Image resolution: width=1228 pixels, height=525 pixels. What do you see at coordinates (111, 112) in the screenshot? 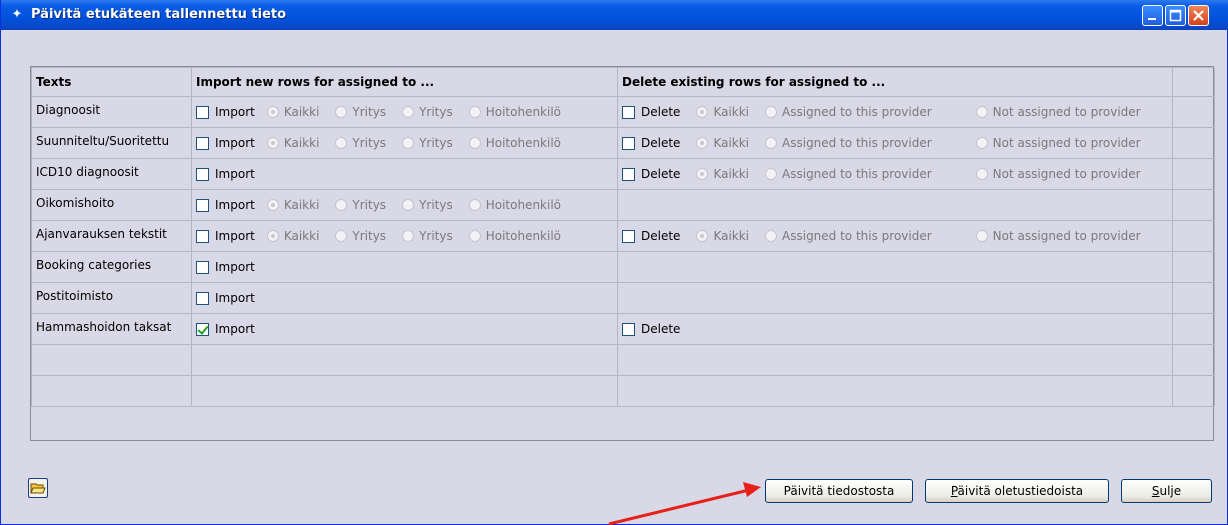
I see `row-label: Diagnoosit` at bounding box center [111, 112].